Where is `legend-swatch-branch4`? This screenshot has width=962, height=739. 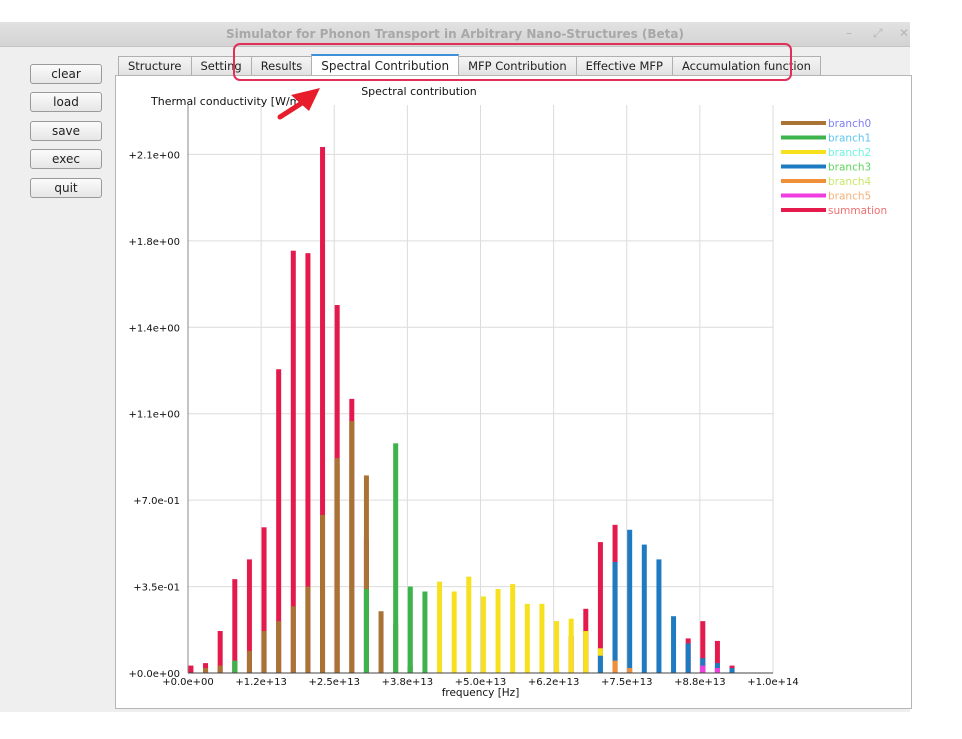 legend-swatch-branch4 is located at coordinates (803, 181).